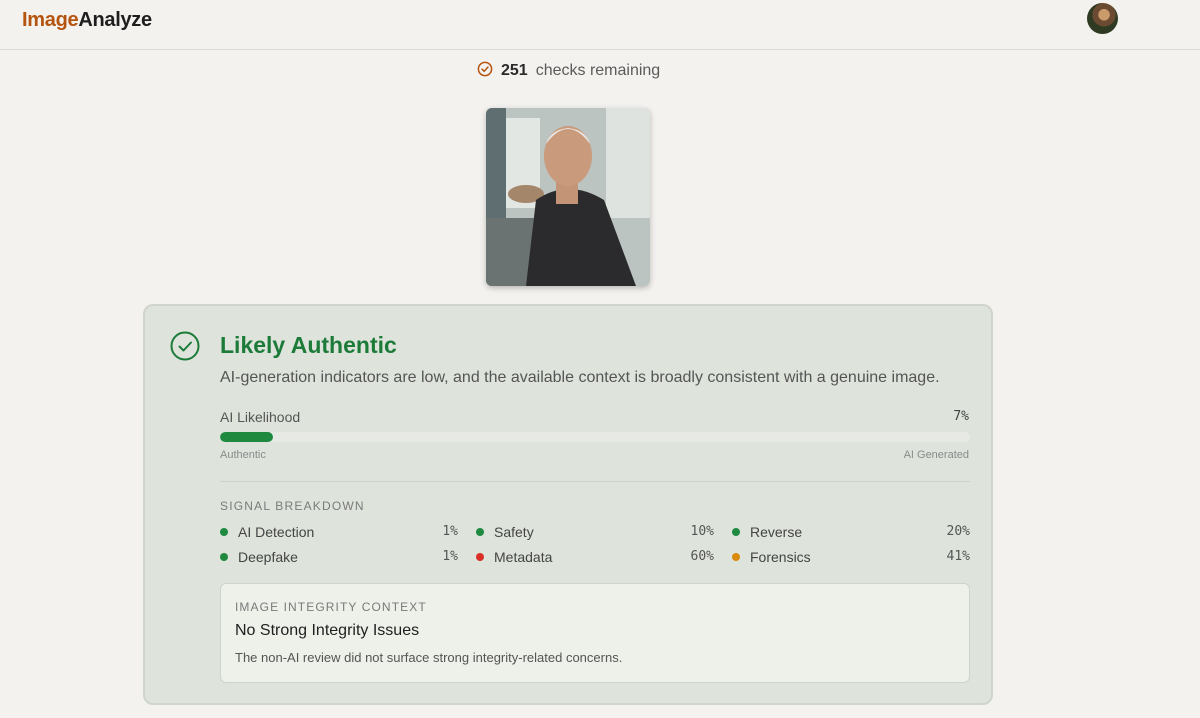 This screenshot has width=1200, height=718. I want to click on checks-label: checks remaining, so click(598, 70).